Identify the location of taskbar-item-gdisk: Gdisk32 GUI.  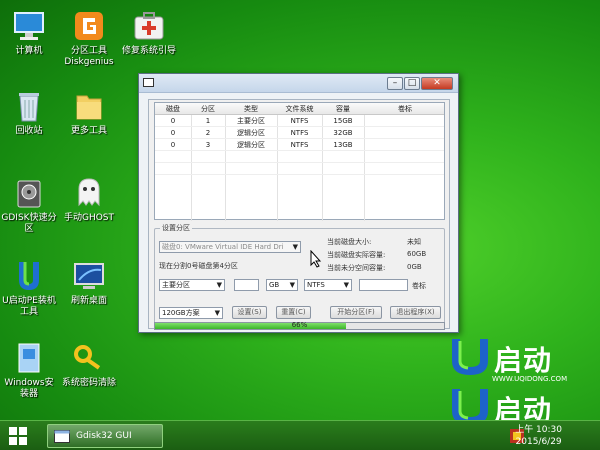
(105, 436).